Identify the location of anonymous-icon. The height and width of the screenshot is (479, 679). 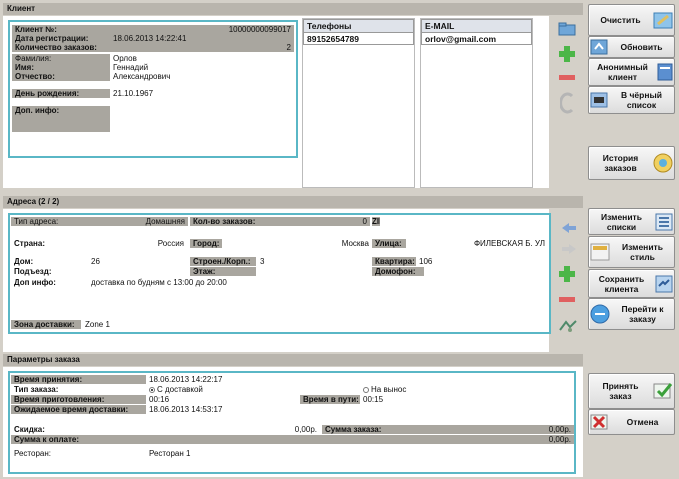
(665, 72).